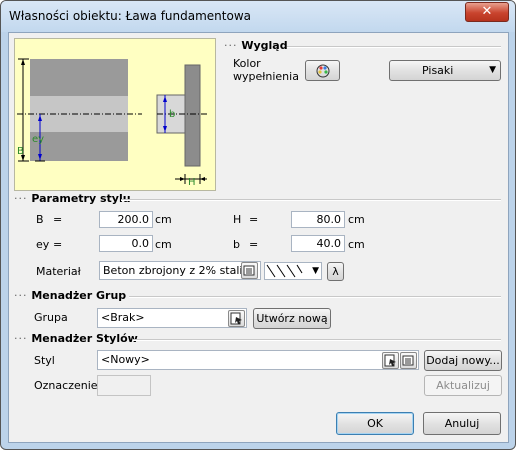 The width and height of the screenshot is (516, 450). What do you see at coordinates (163, 244) in the screenshot?
I see `param-ey-unit: cm` at bounding box center [163, 244].